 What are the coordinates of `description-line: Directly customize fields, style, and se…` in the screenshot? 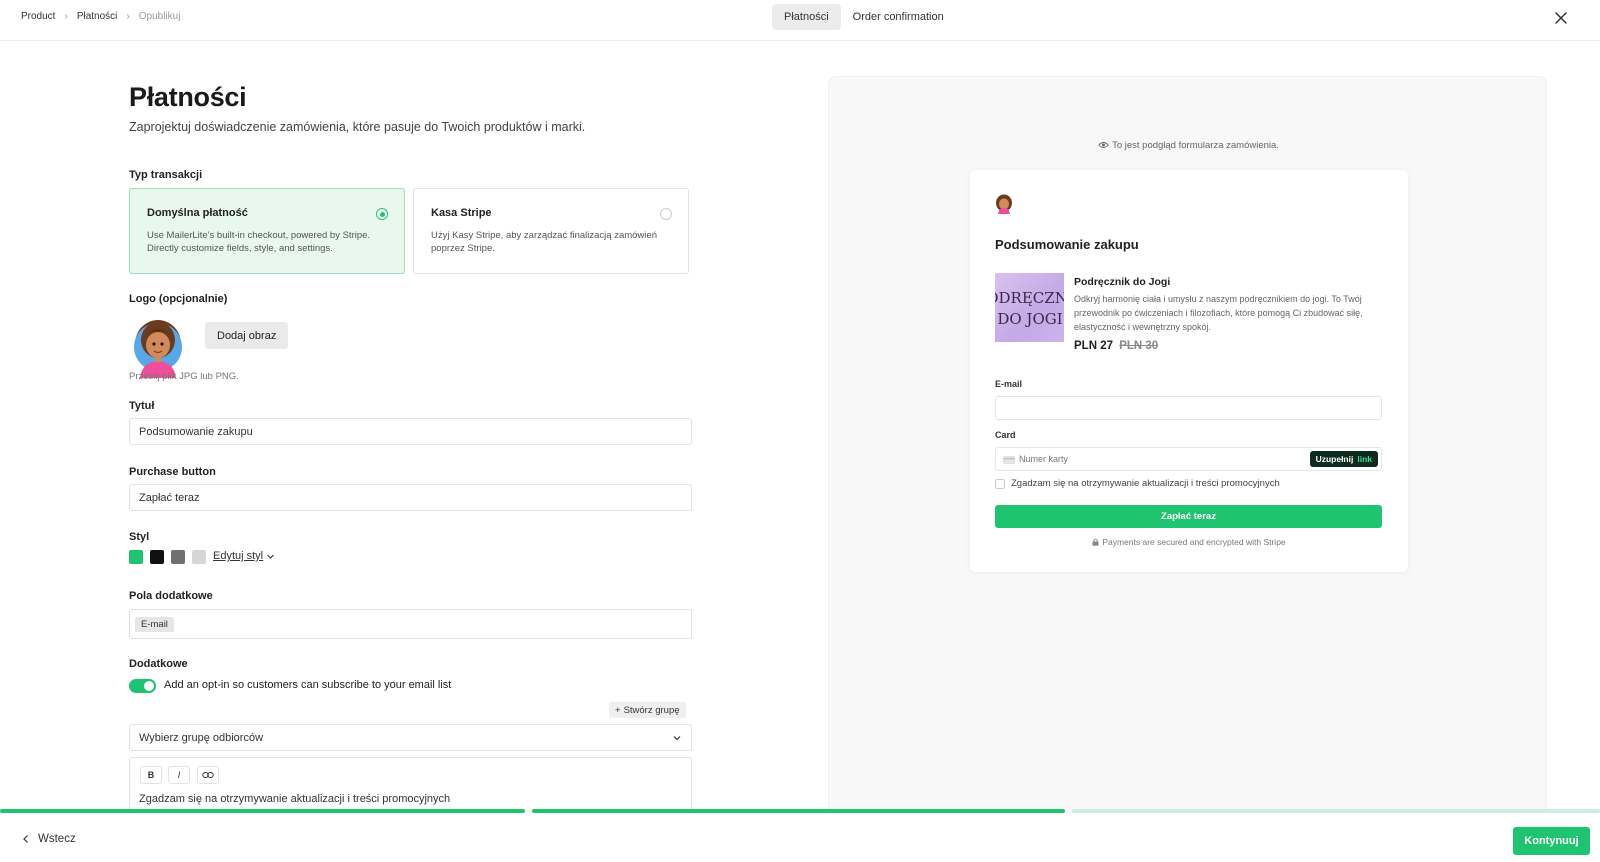 It's located at (240, 248).